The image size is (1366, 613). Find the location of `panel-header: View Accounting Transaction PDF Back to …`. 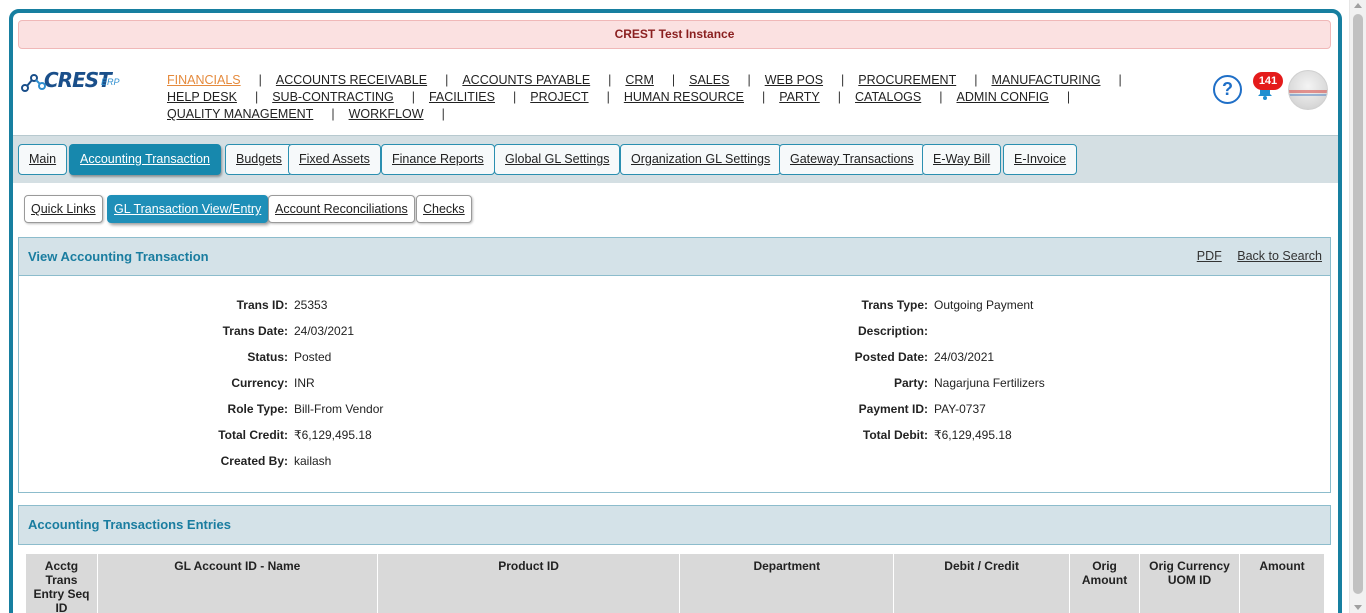

panel-header: View Accounting Transaction PDF Back to … is located at coordinates (674, 257).